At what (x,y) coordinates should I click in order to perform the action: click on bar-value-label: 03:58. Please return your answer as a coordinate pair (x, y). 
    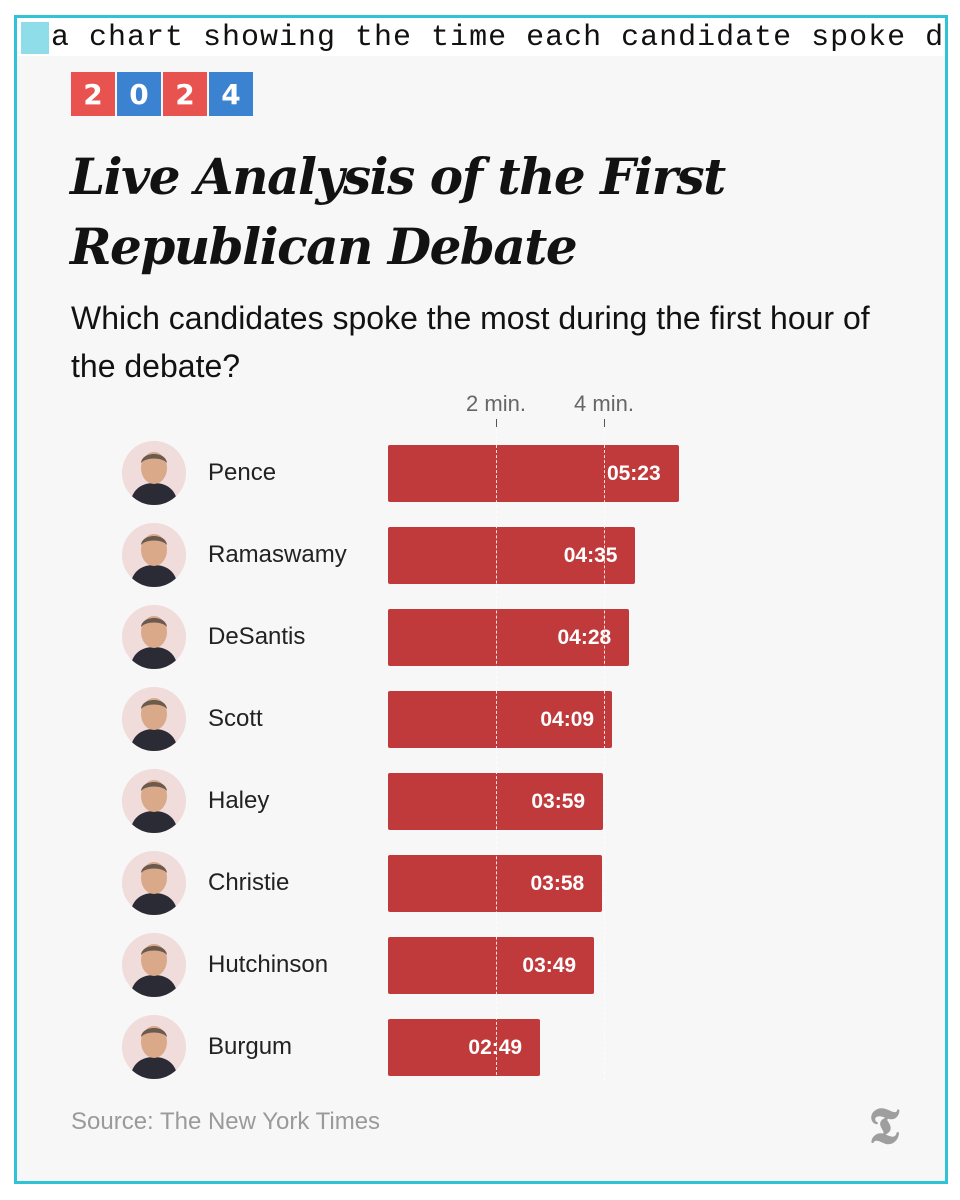
    Looking at the image, I should click on (557, 883).